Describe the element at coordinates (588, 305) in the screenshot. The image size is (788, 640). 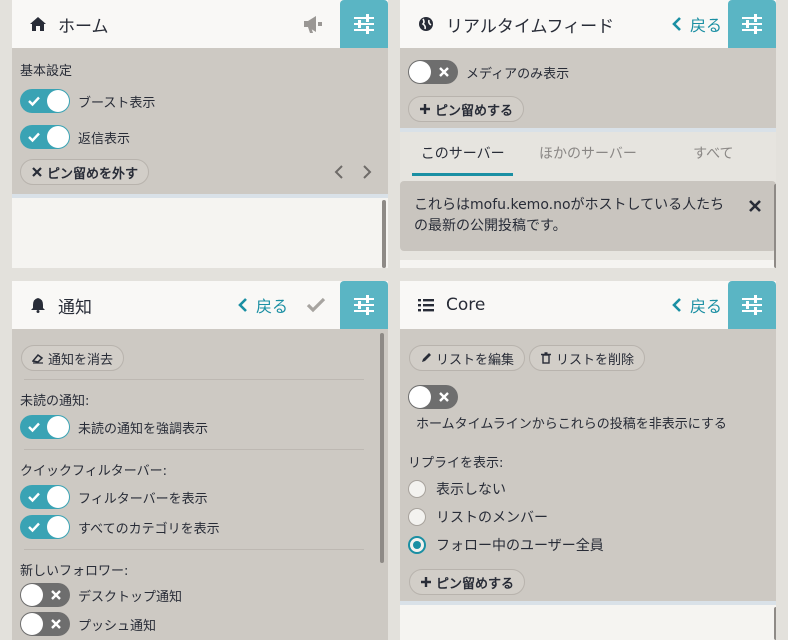
I see `core-column-header: Core 戻る` at that location.